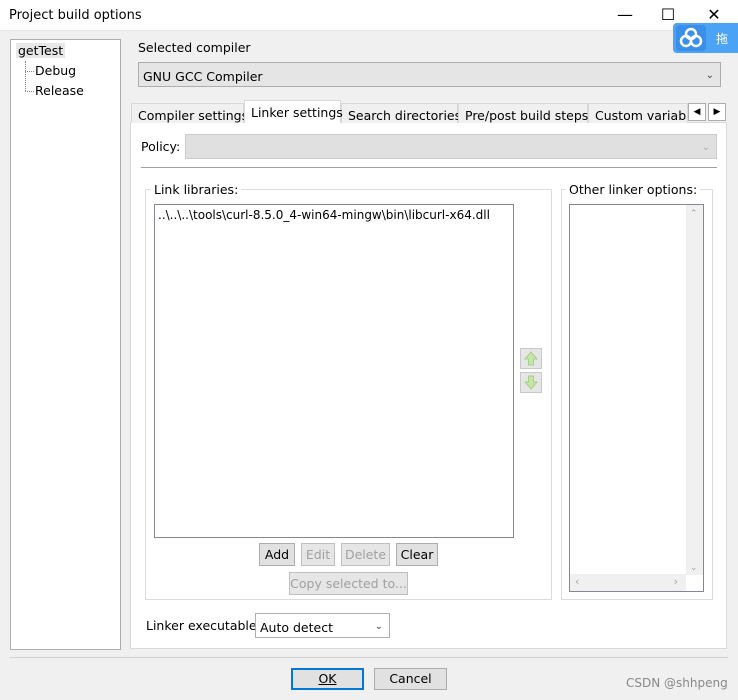 The image size is (738, 700). I want to click on watermark: CSDN @shhpeng, so click(677, 683).